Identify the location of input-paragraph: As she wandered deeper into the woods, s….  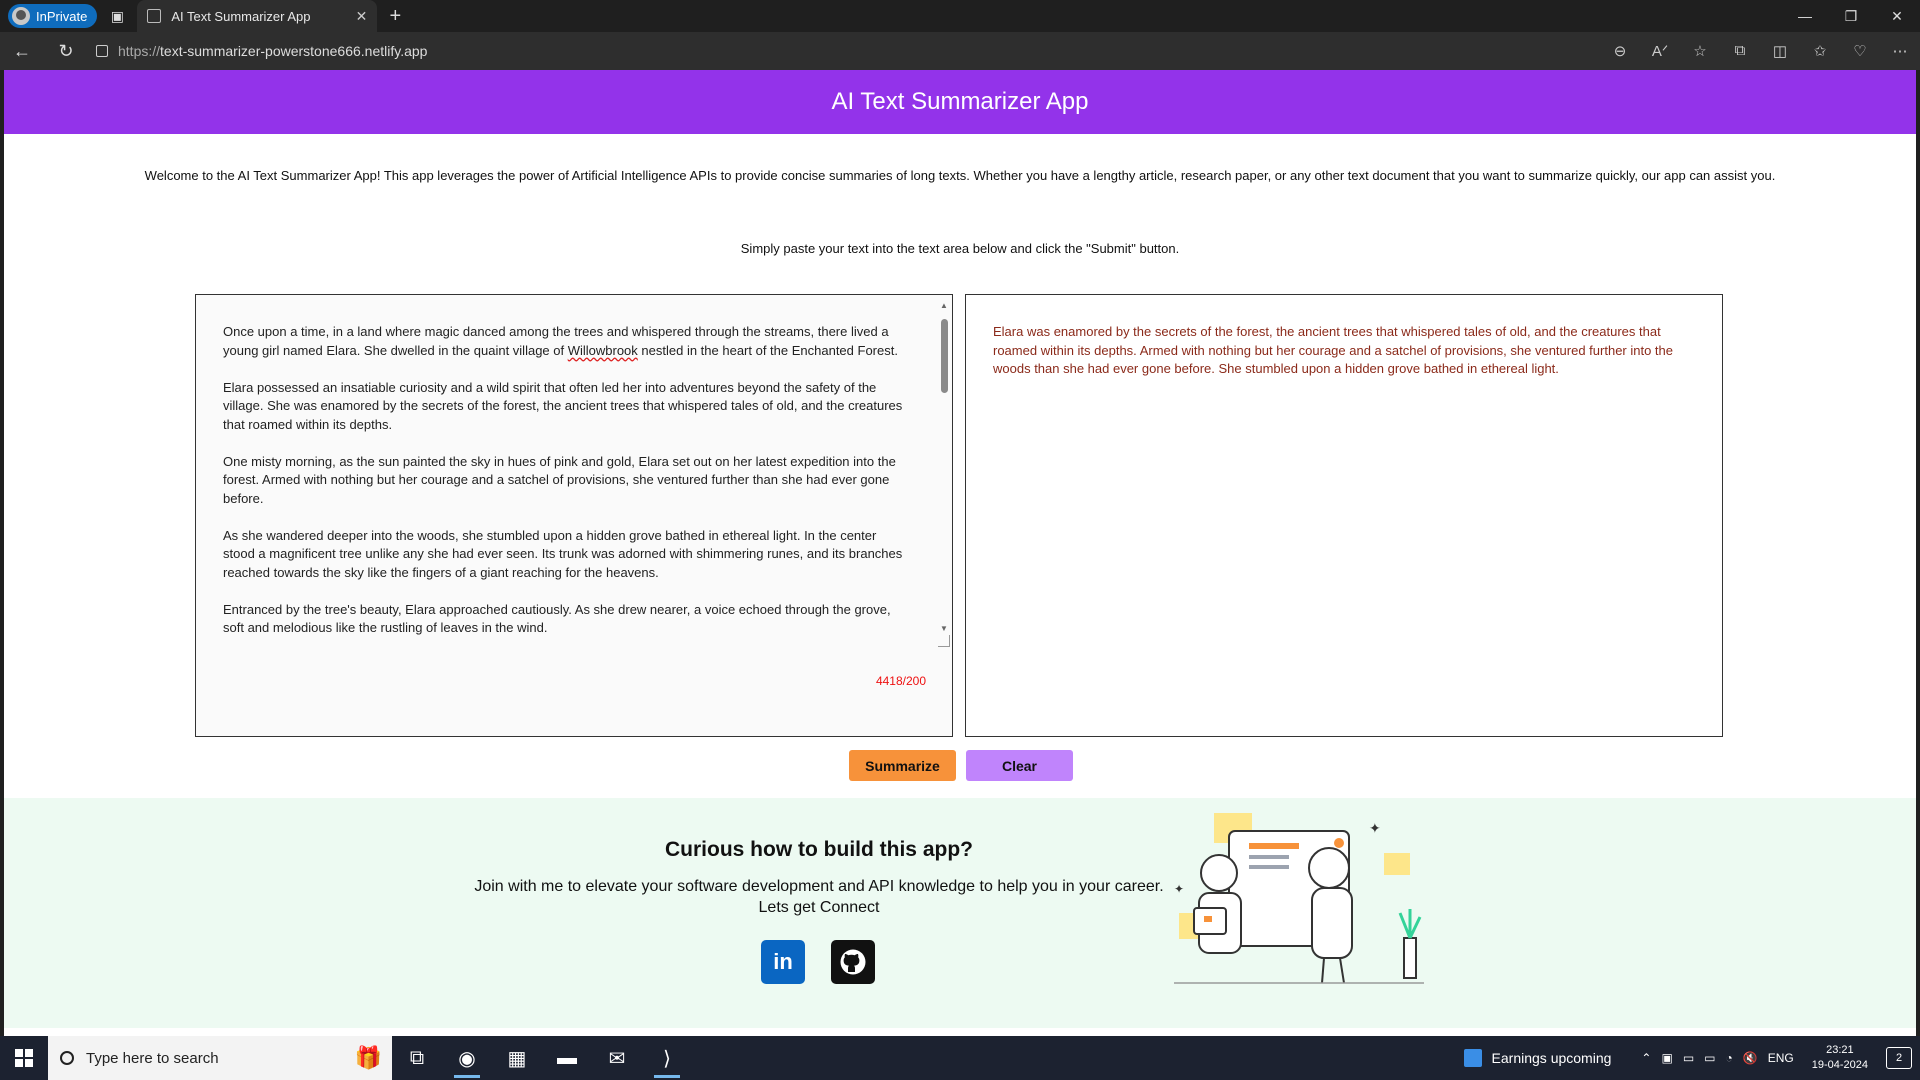
(563, 553).